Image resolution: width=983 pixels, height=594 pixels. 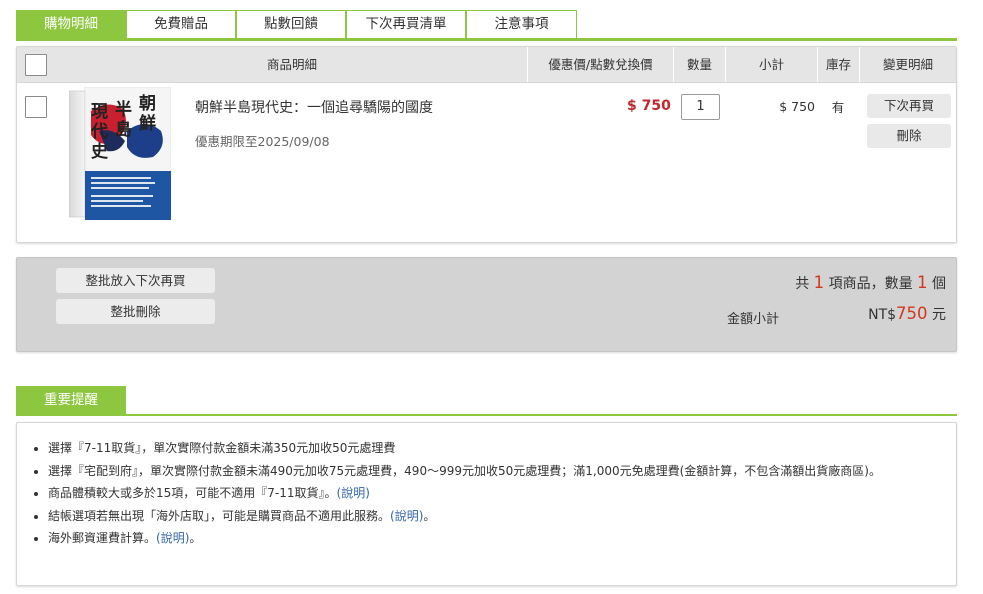 What do you see at coordinates (99, 112) in the screenshot?
I see `cover-char-5: 現` at bounding box center [99, 112].